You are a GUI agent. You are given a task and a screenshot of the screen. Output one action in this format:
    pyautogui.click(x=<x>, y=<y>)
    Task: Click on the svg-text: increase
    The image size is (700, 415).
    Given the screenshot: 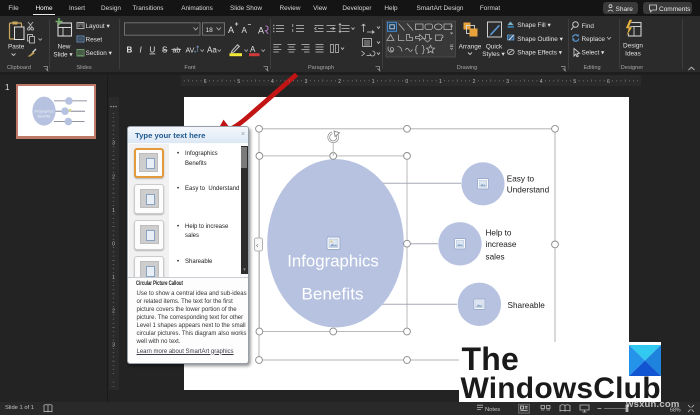 What is the action you would take?
    pyautogui.click(x=501, y=244)
    